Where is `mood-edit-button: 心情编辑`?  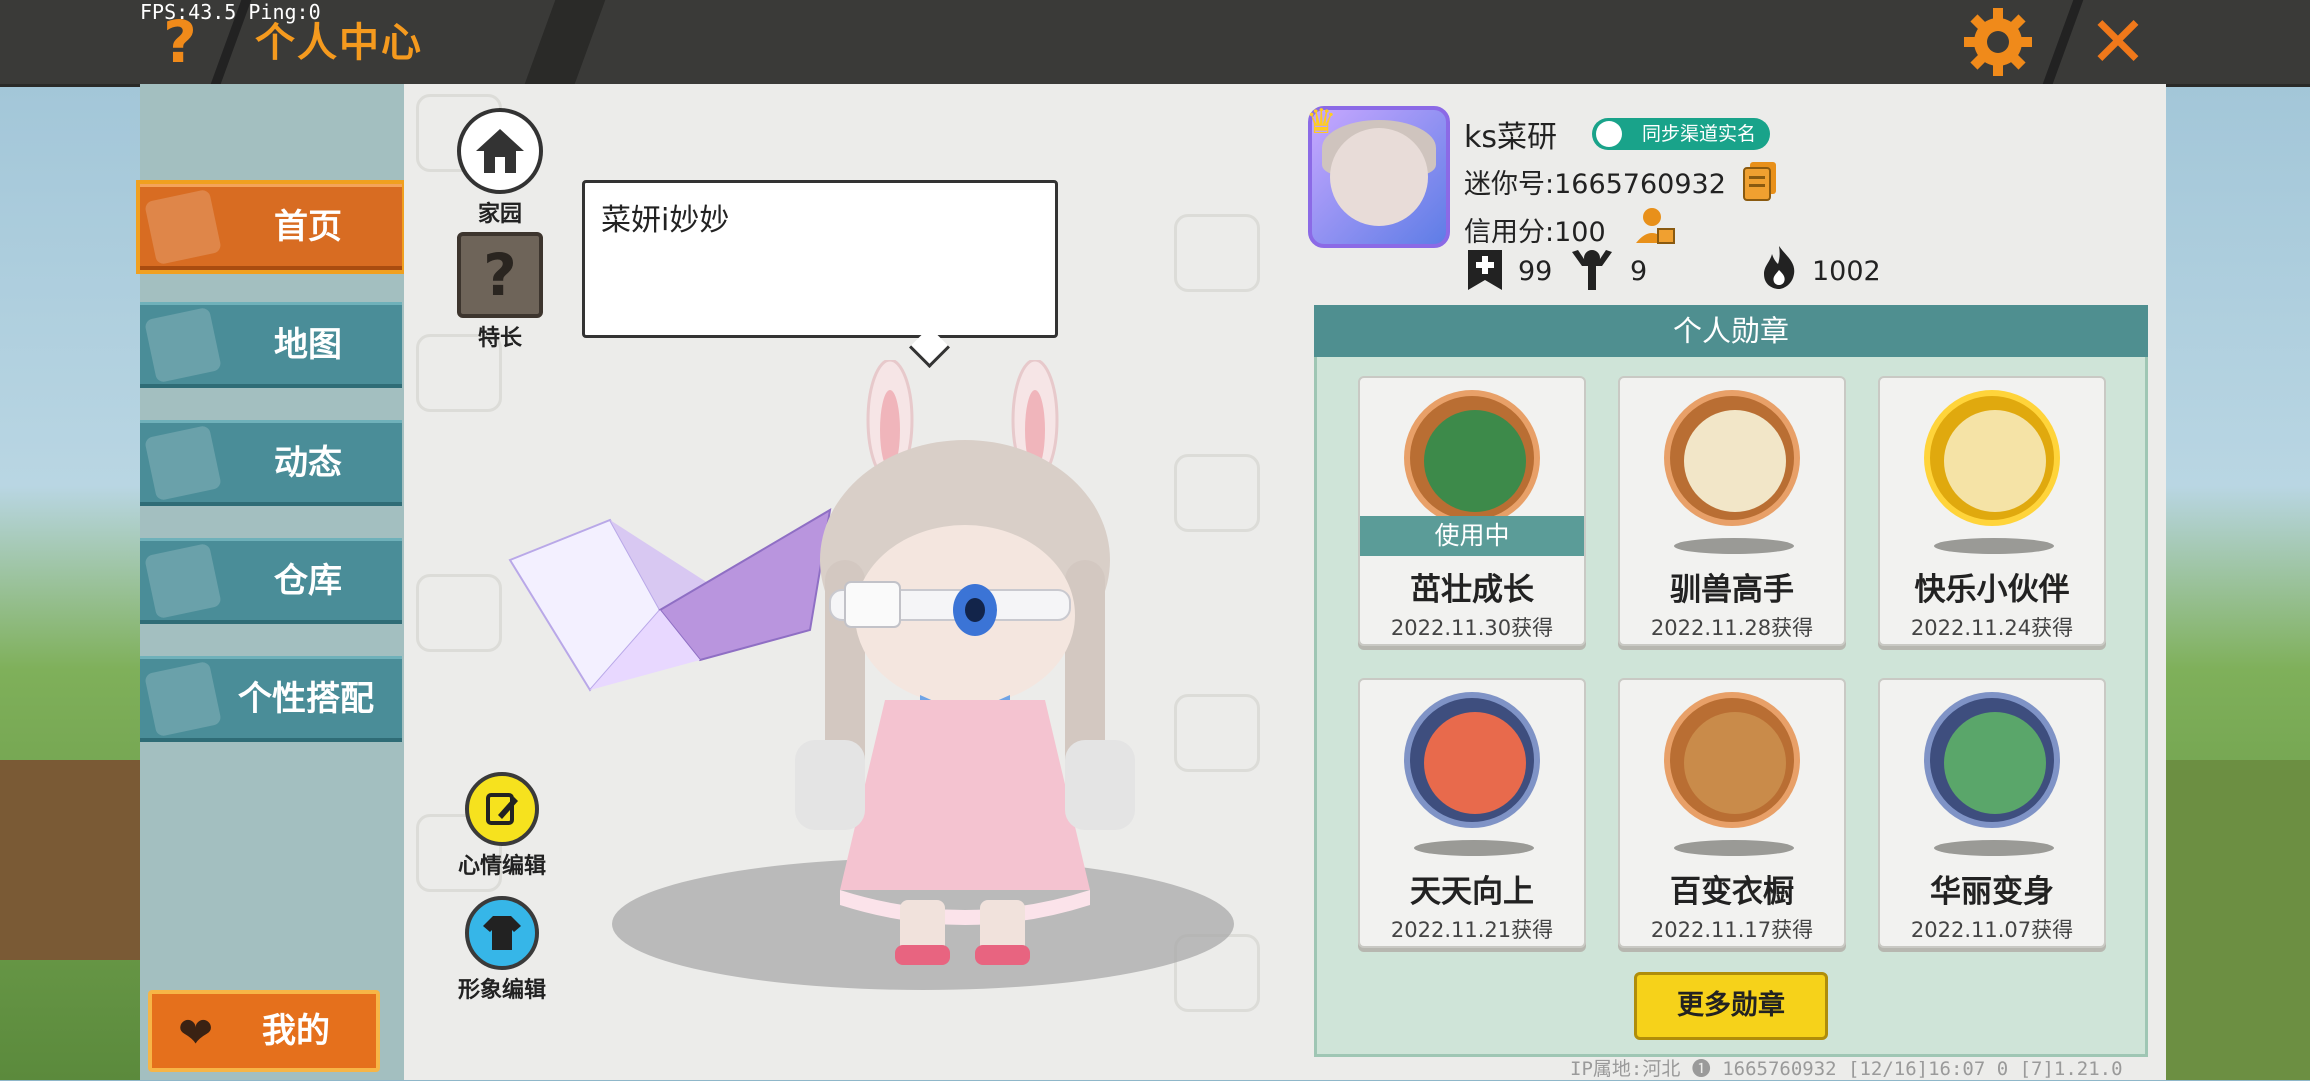 mood-edit-button: 心情编辑 is located at coordinates (502, 826).